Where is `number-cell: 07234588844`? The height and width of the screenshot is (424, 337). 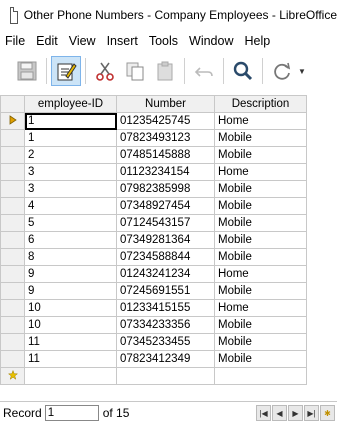
number-cell: 07234588844 is located at coordinates (165, 257).